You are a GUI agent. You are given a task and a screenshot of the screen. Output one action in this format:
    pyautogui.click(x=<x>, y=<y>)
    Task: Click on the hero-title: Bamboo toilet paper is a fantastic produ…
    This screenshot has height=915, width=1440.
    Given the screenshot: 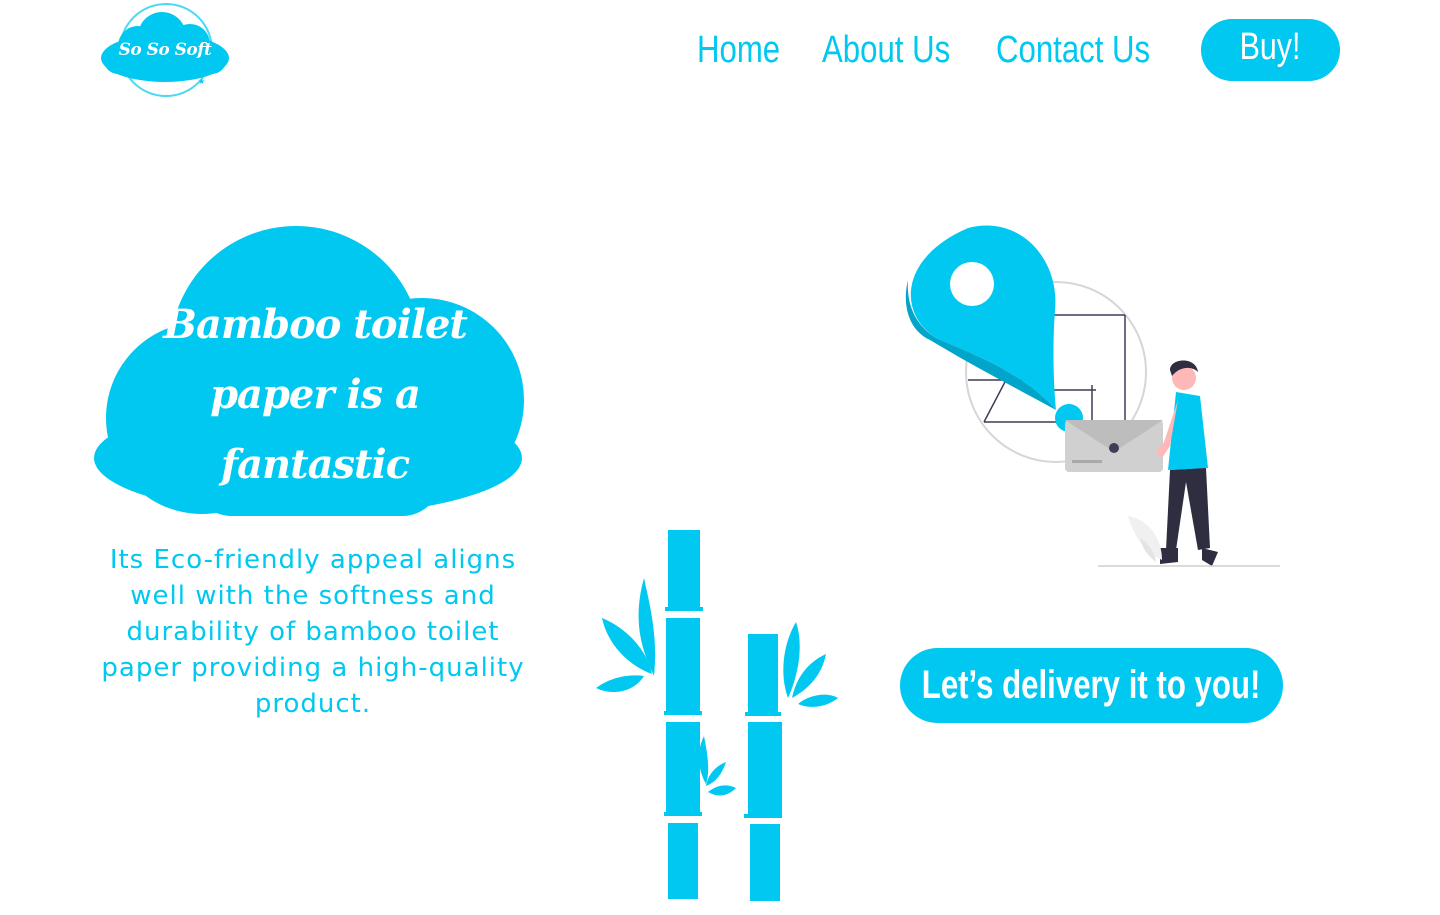 What is the action you would take?
    pyautogui.click(x=315, y=430)
    